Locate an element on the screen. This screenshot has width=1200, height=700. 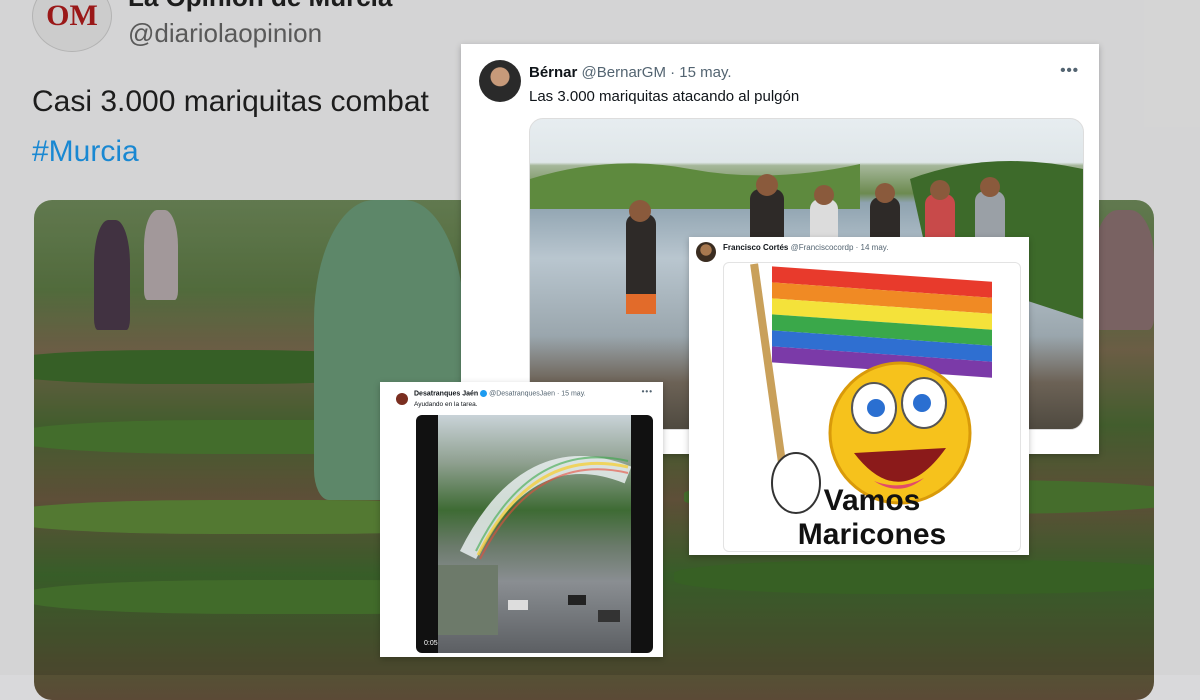
rainbow-flag-emoji-image: Vamos Maricones is located at coordinates (872, 407).